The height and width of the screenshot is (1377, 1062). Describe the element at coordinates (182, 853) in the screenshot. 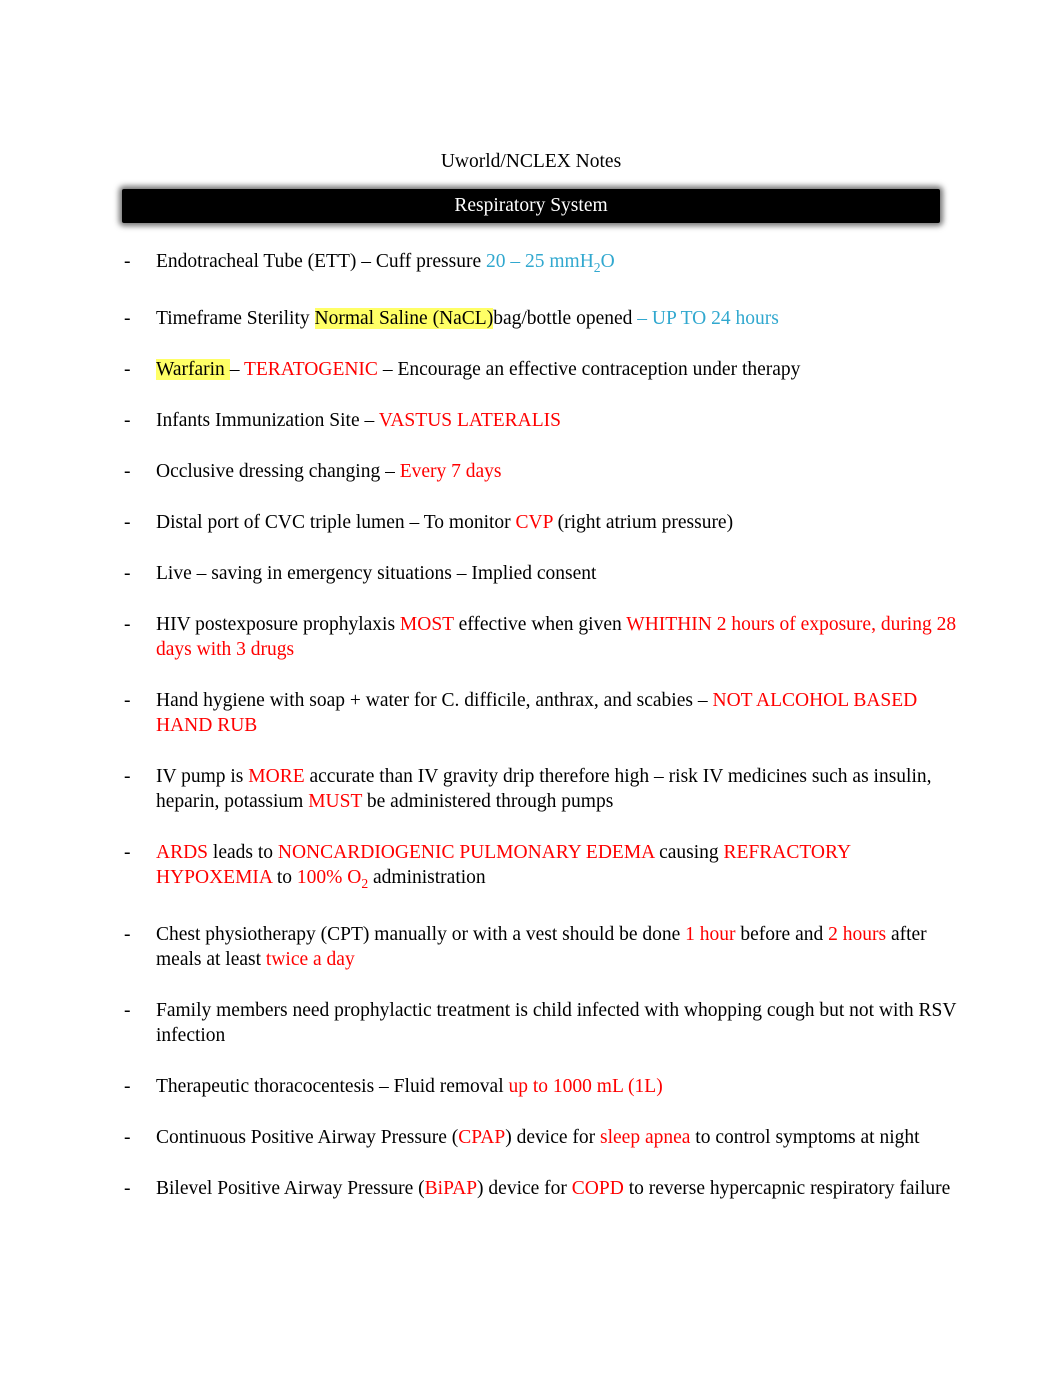

I see `note-text-run: ARDS` at that location.